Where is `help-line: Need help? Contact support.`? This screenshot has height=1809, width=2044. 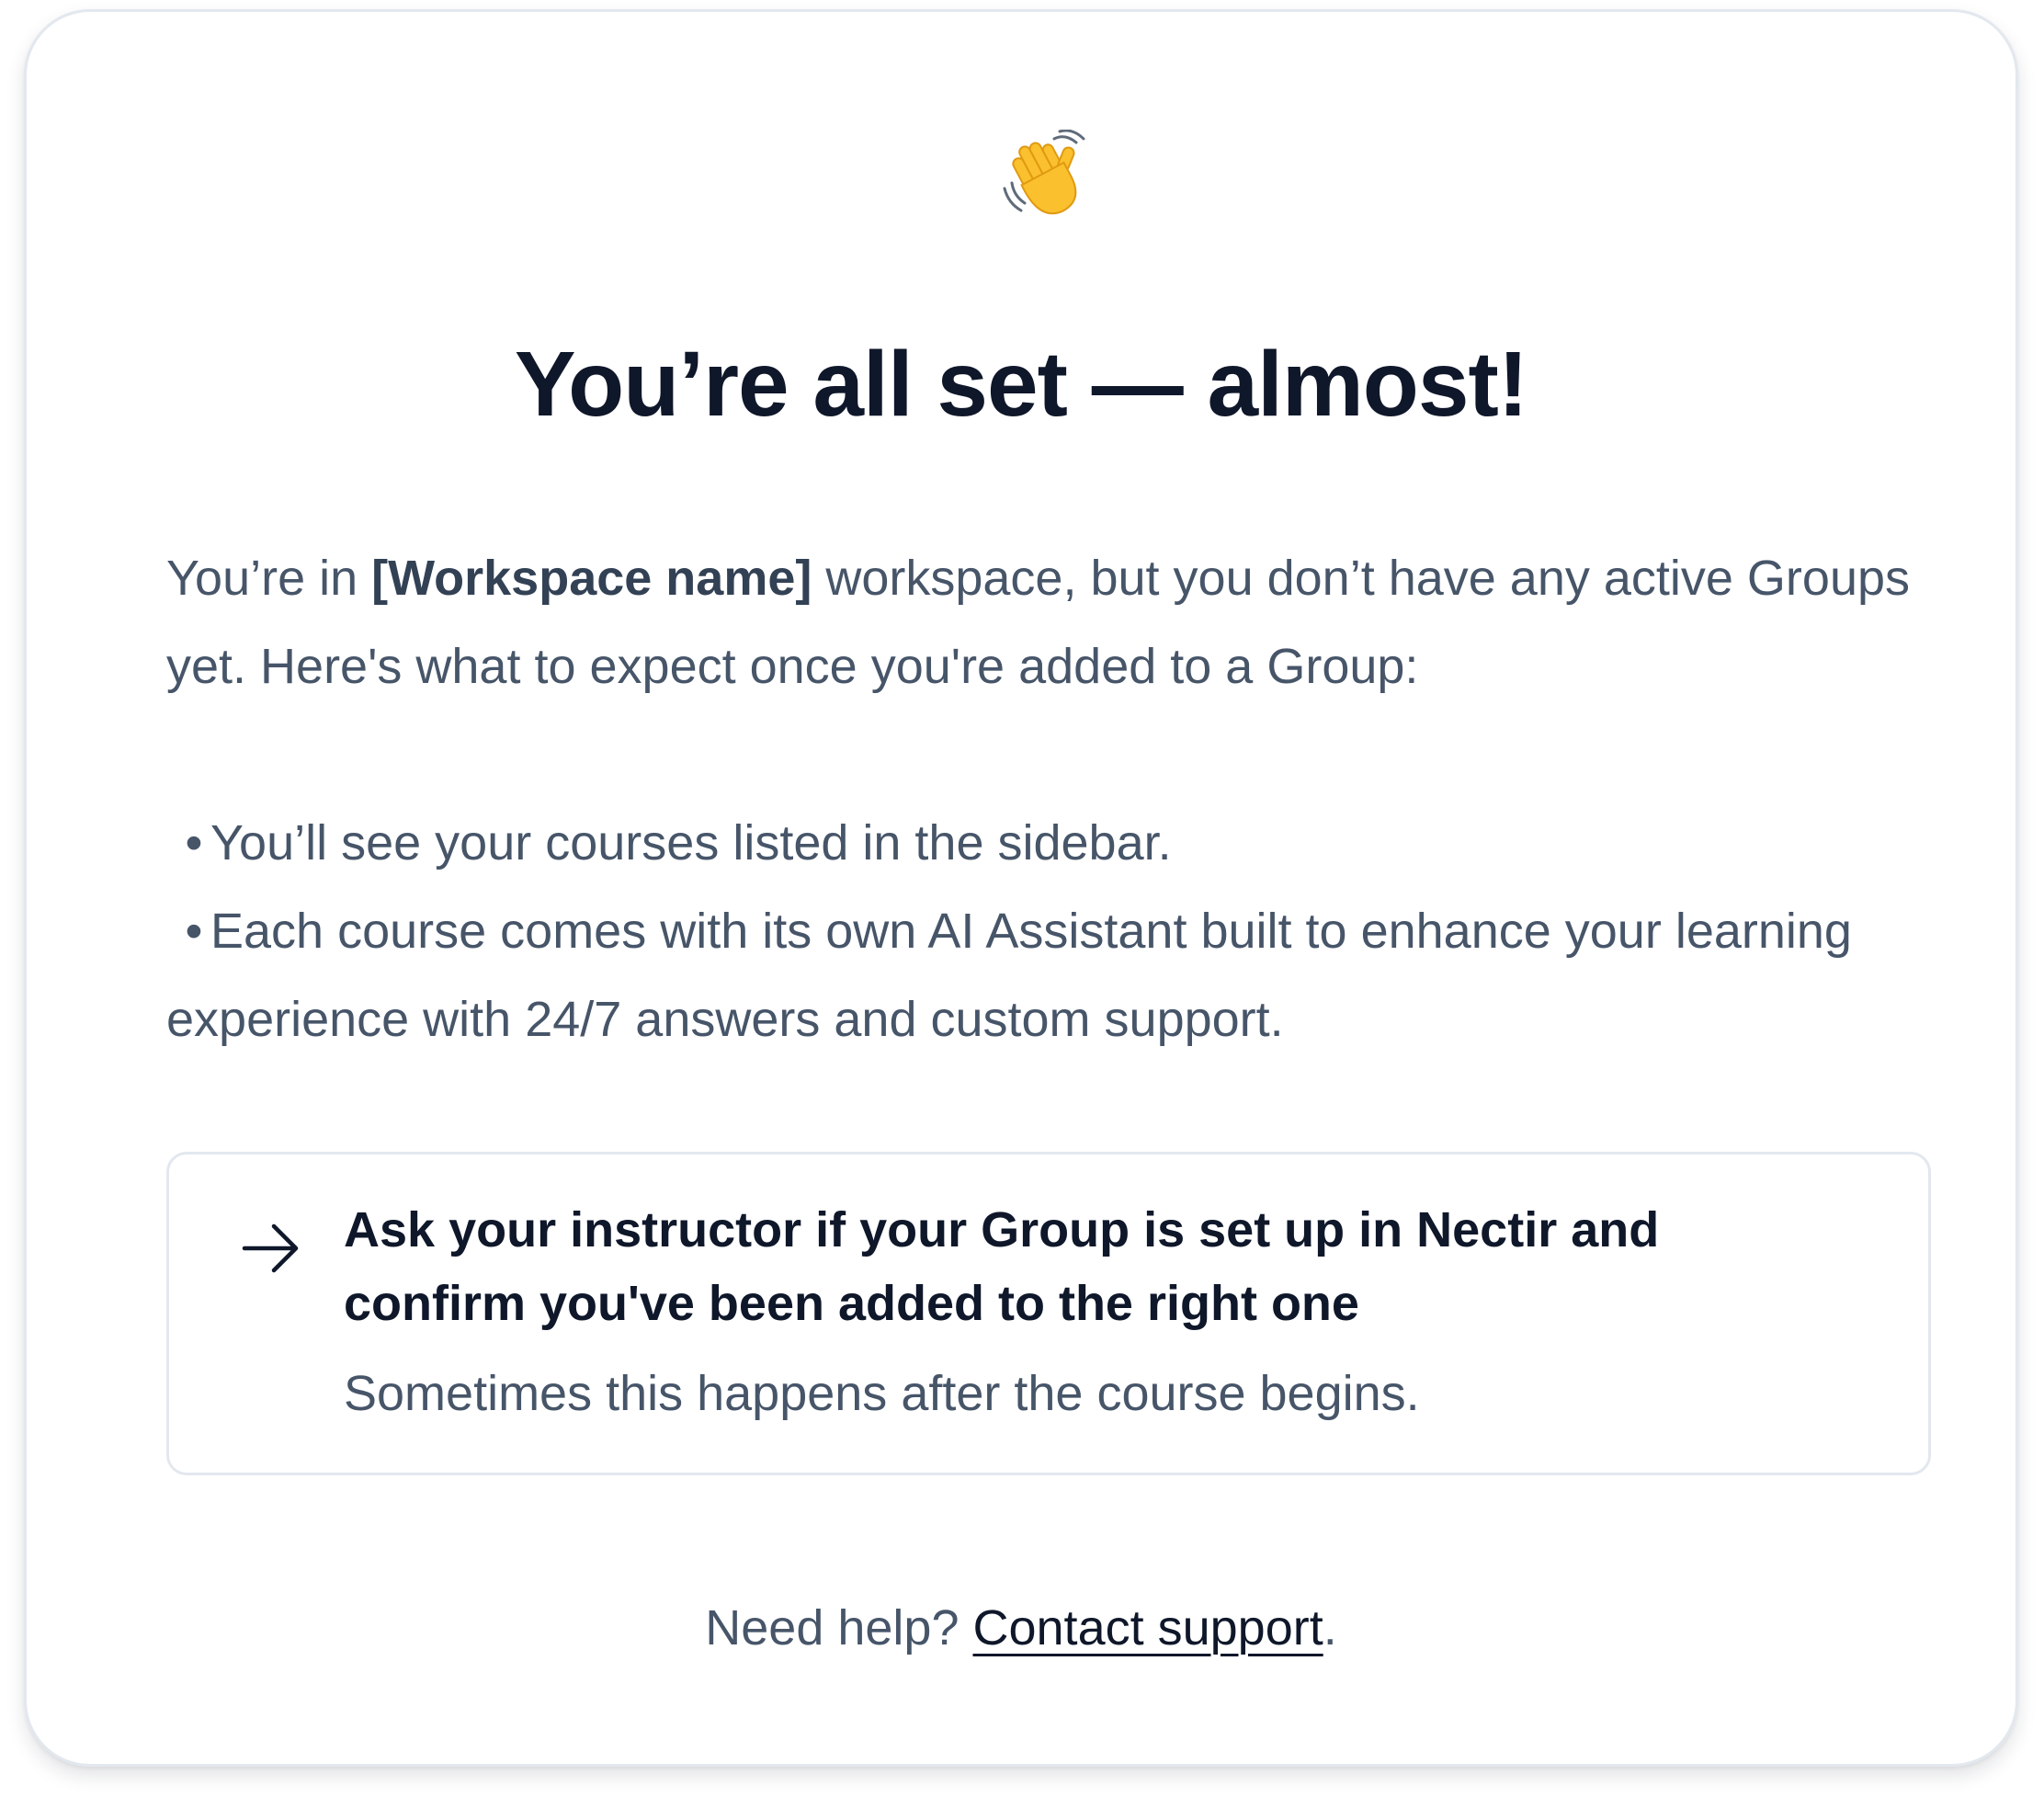 help-line: Need help? Contact support. is located at coordinates (1021, 1628).